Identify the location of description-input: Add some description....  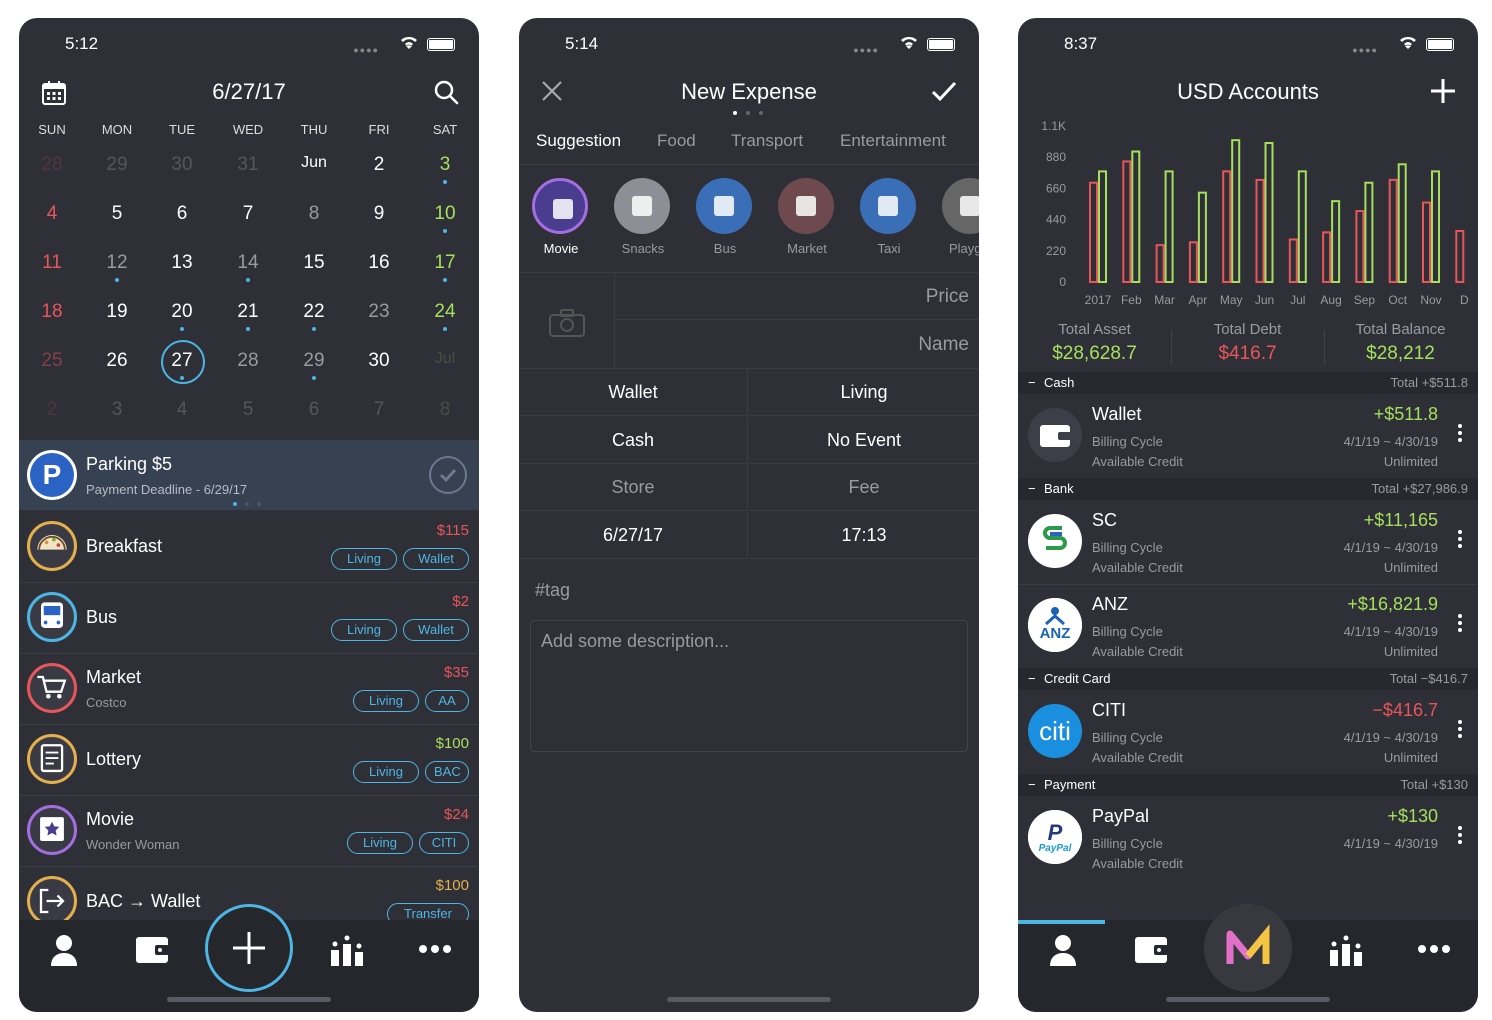
(749, 686).